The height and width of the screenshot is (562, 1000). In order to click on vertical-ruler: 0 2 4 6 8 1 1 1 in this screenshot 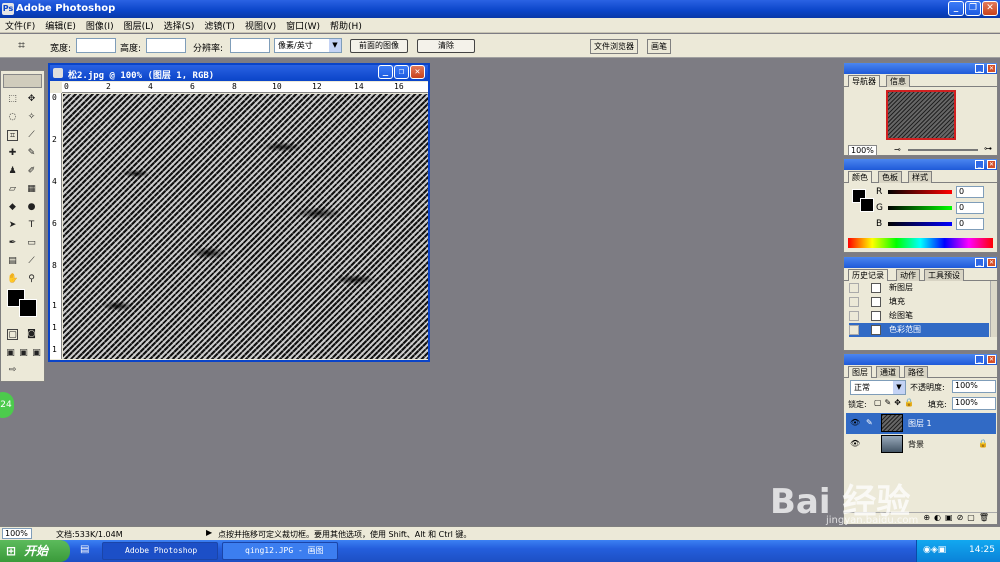, I will do `click(56, 226)`.